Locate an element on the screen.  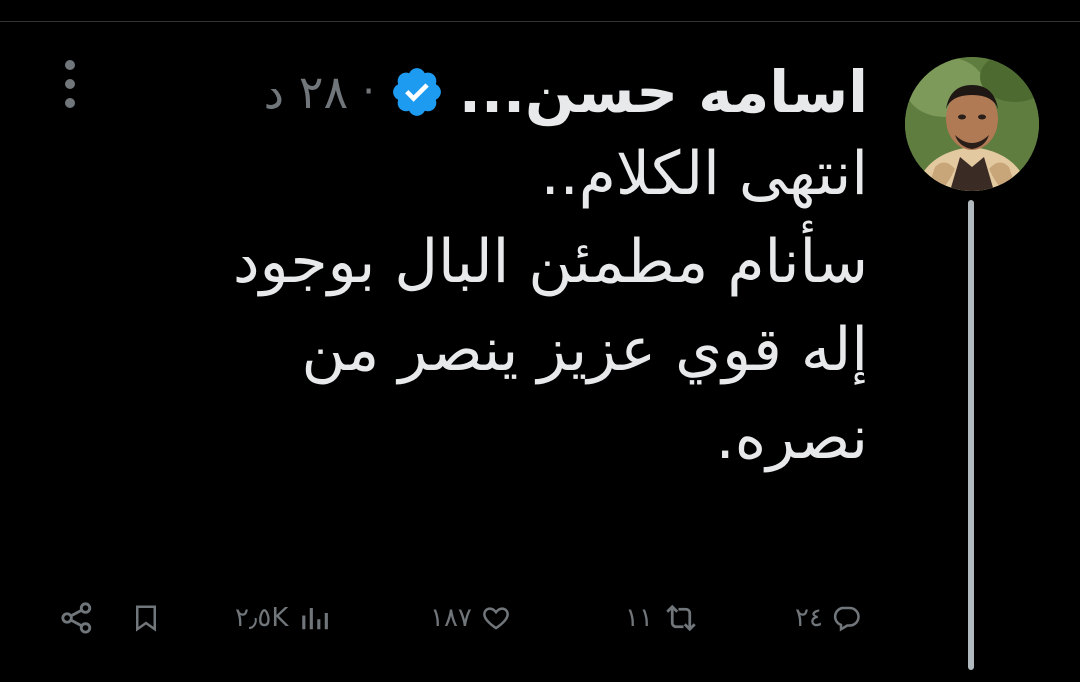
like-count: ١٨٧ is located at coordinates (451, 618).